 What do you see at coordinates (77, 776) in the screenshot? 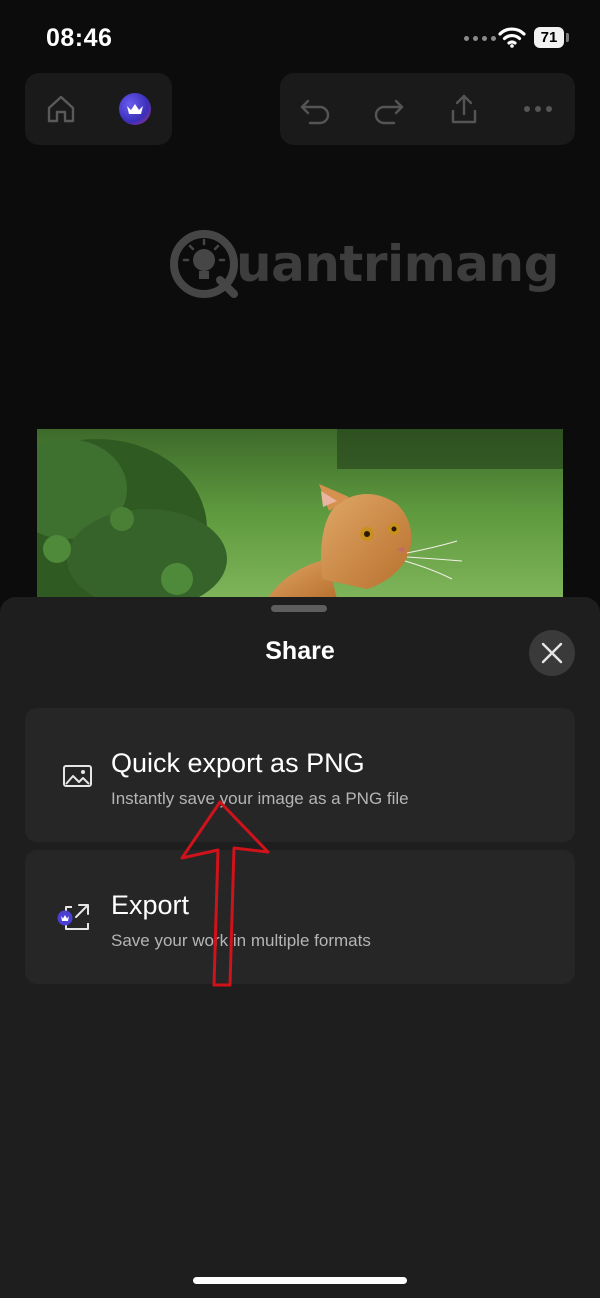
I see `image-icon` at bounding box center [77, 776].